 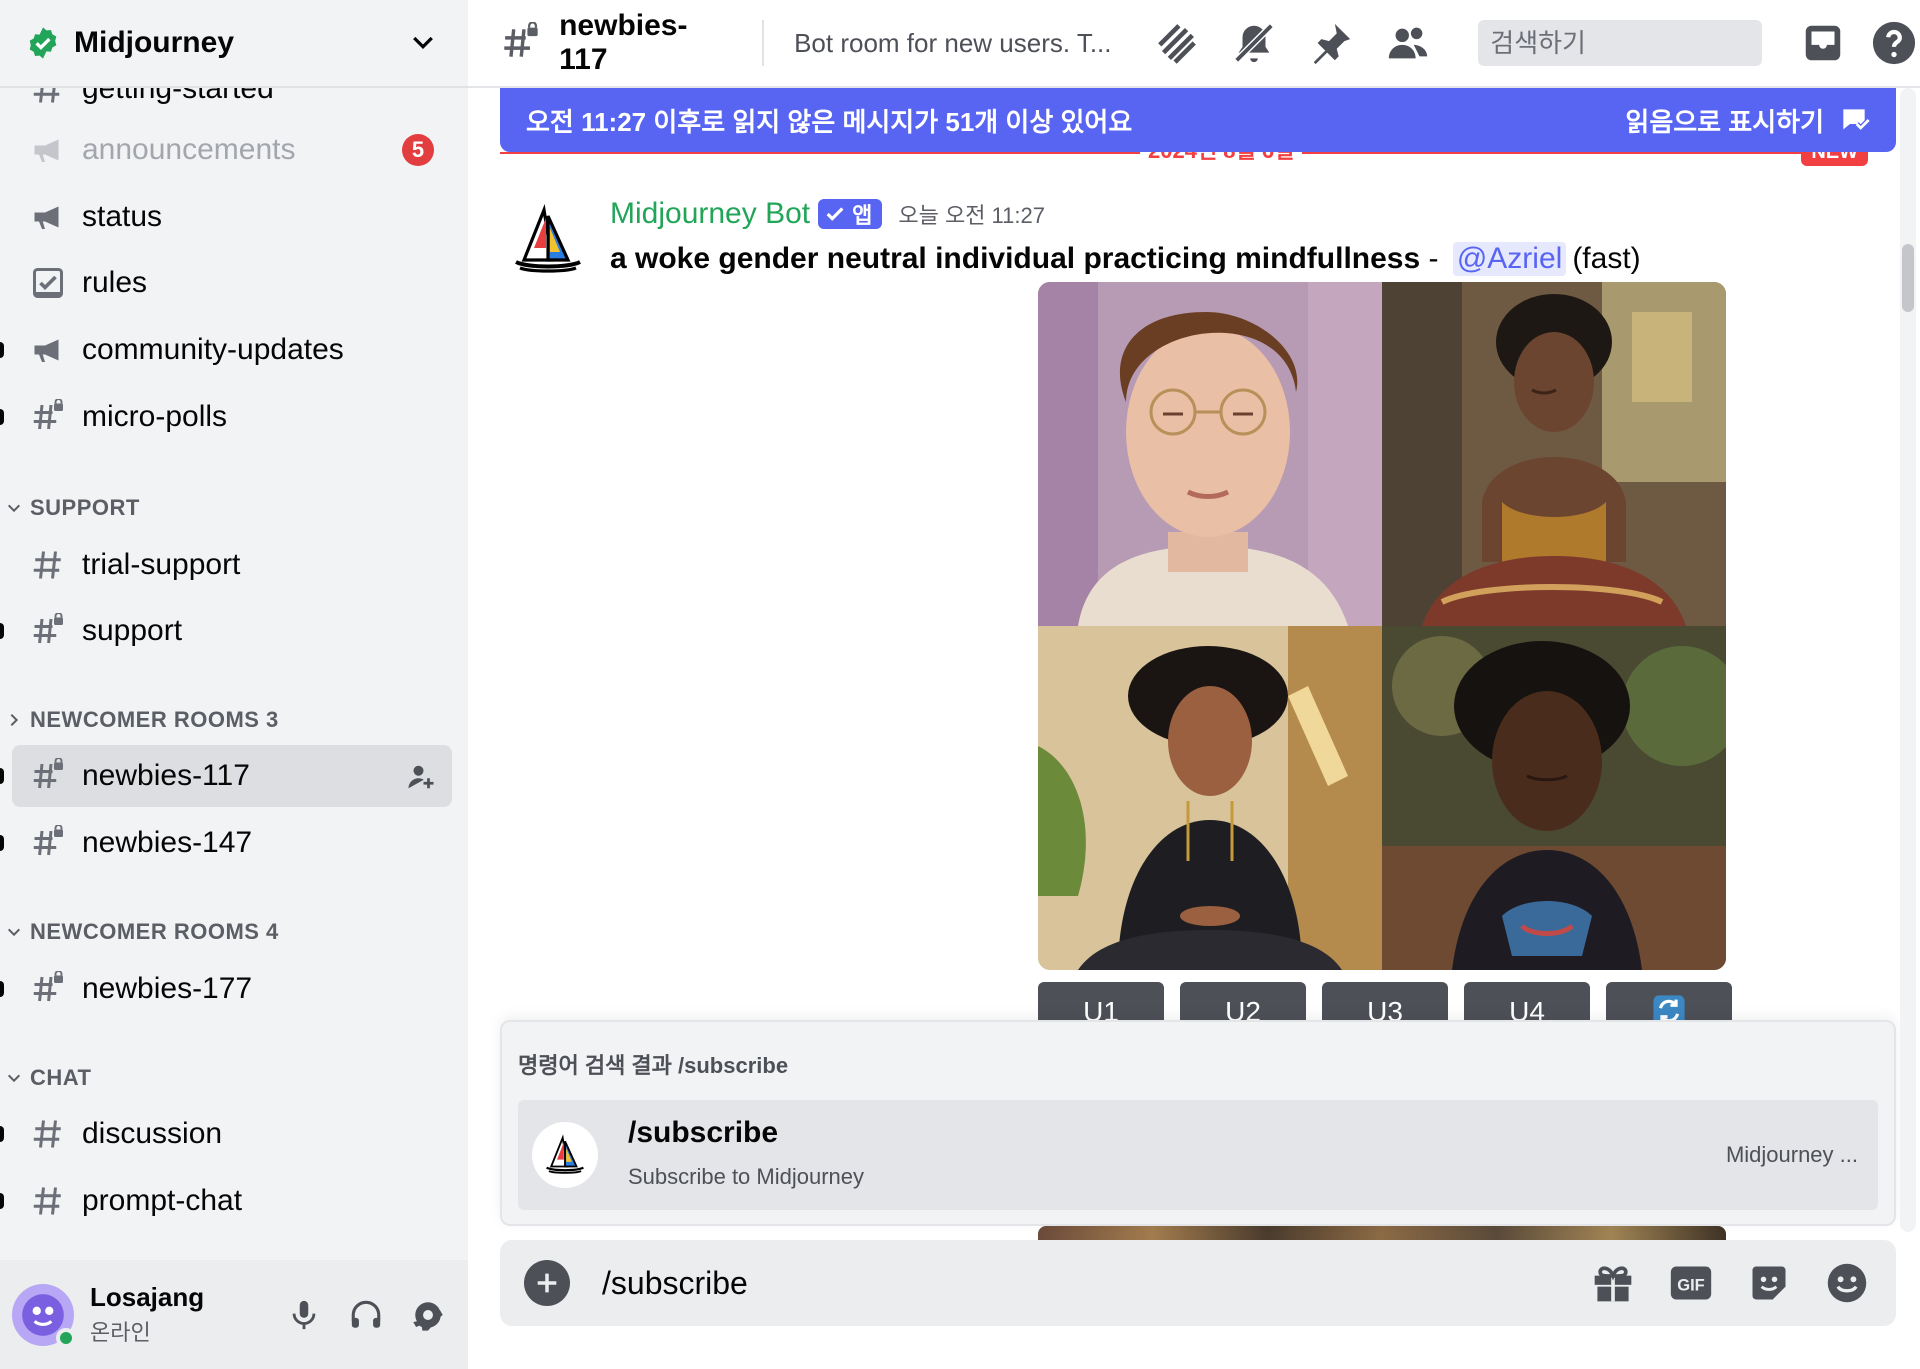 I want to click on sidebar-item-getting-started: getting-started, so click(x=232, y=104).